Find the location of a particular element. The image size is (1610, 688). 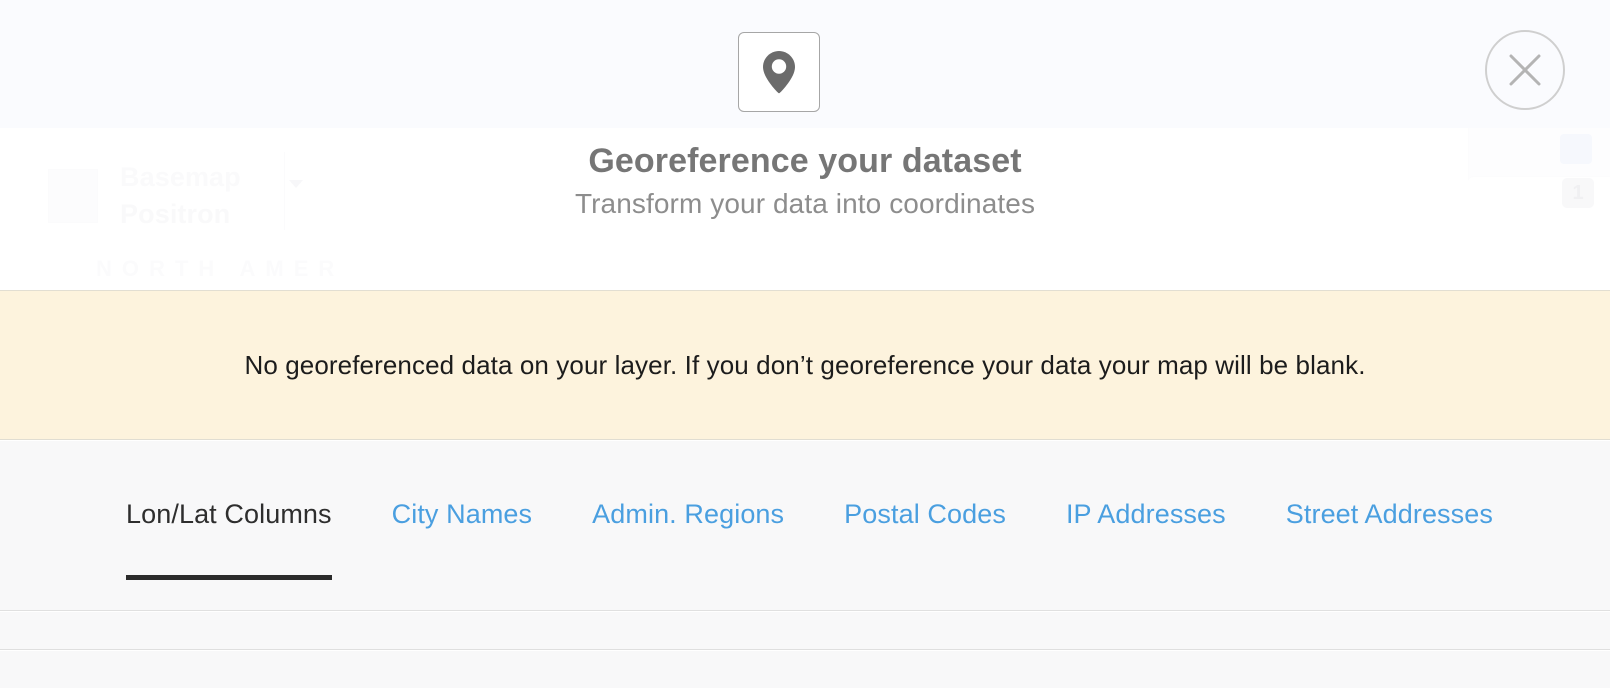

backdrop-basemap-value: Positron is located at coordinates (175, 214).